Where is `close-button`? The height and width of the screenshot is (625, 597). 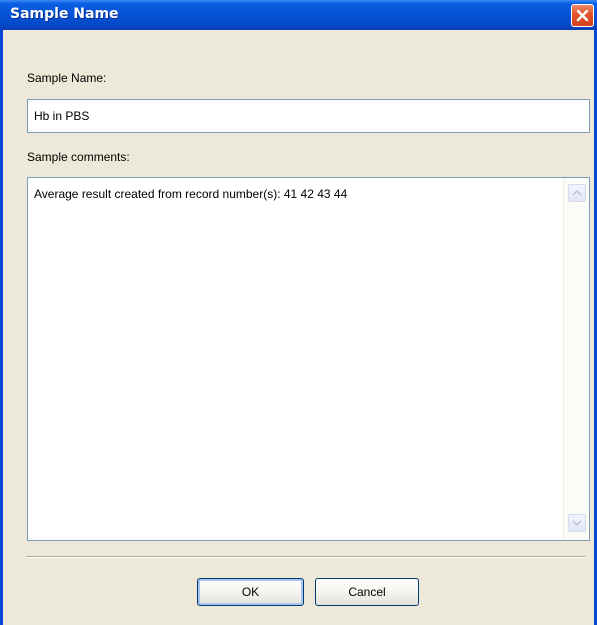
close-button is located at coordinates (582, 15).